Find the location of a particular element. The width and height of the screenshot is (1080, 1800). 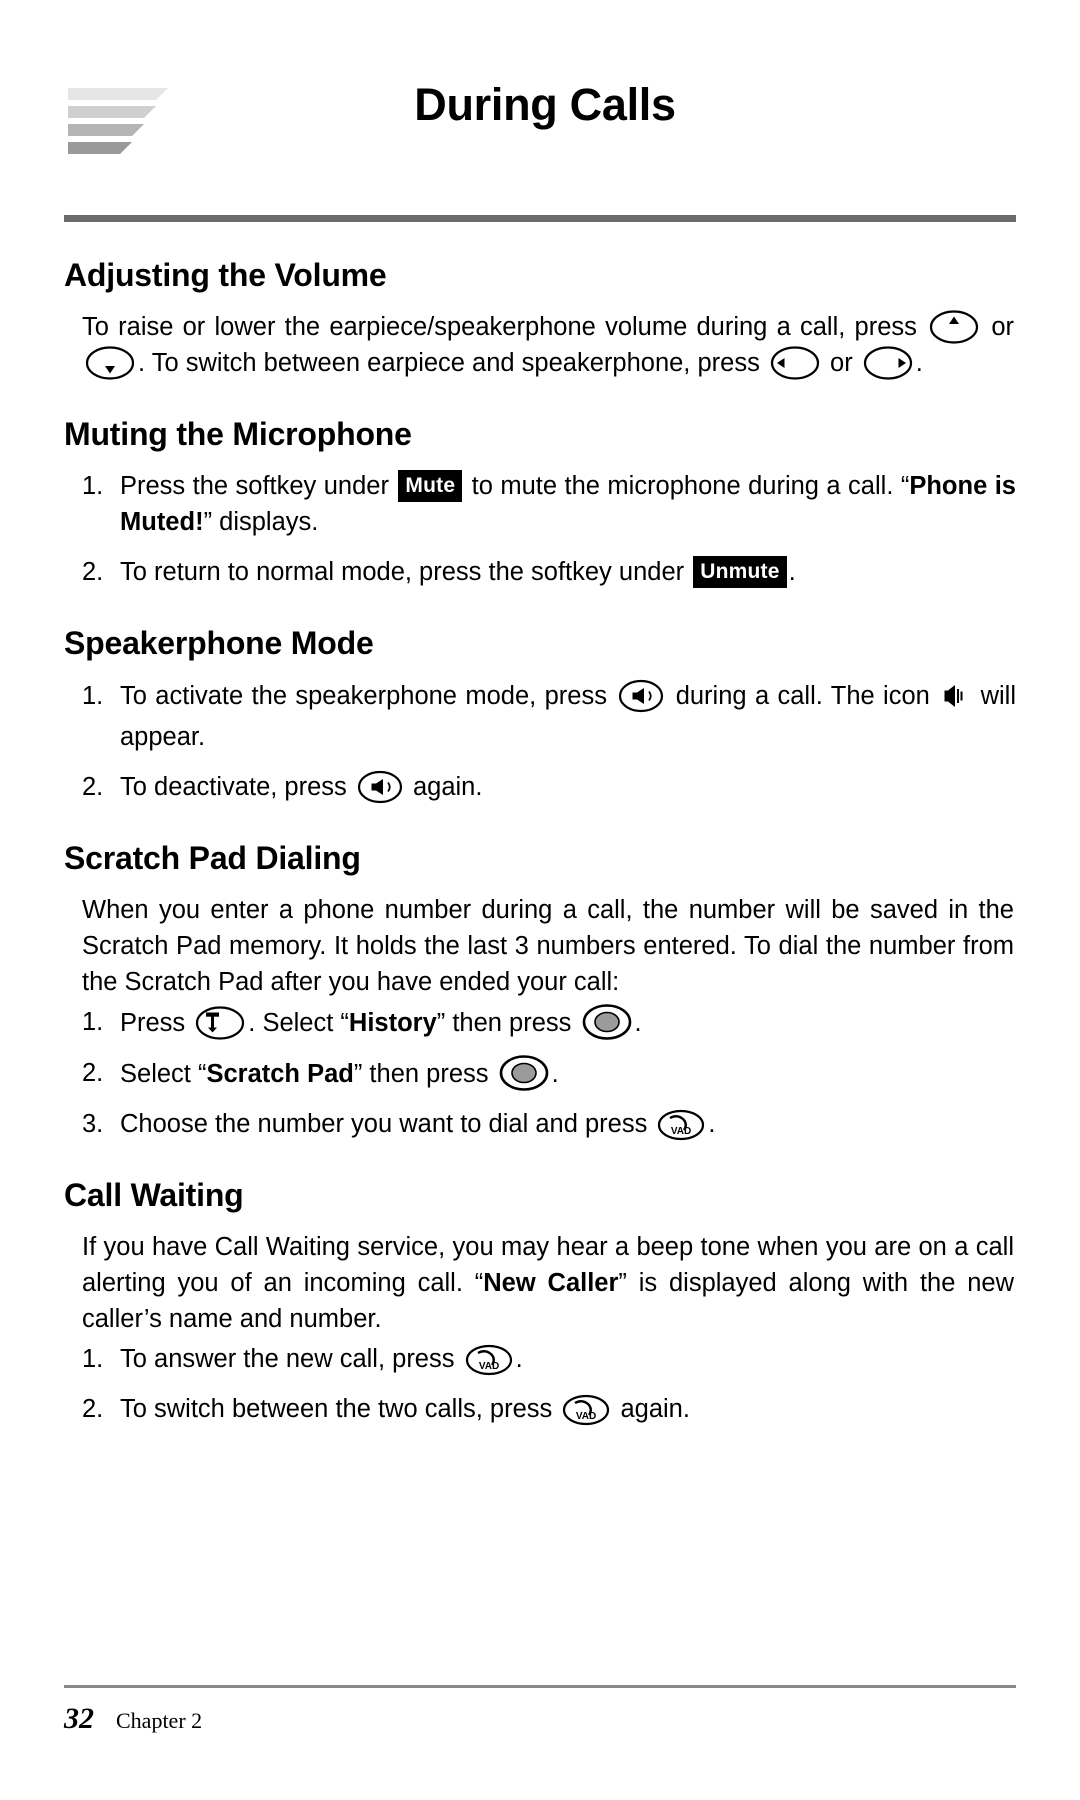

step-number: 3. is located at coordinates (93, 1123).